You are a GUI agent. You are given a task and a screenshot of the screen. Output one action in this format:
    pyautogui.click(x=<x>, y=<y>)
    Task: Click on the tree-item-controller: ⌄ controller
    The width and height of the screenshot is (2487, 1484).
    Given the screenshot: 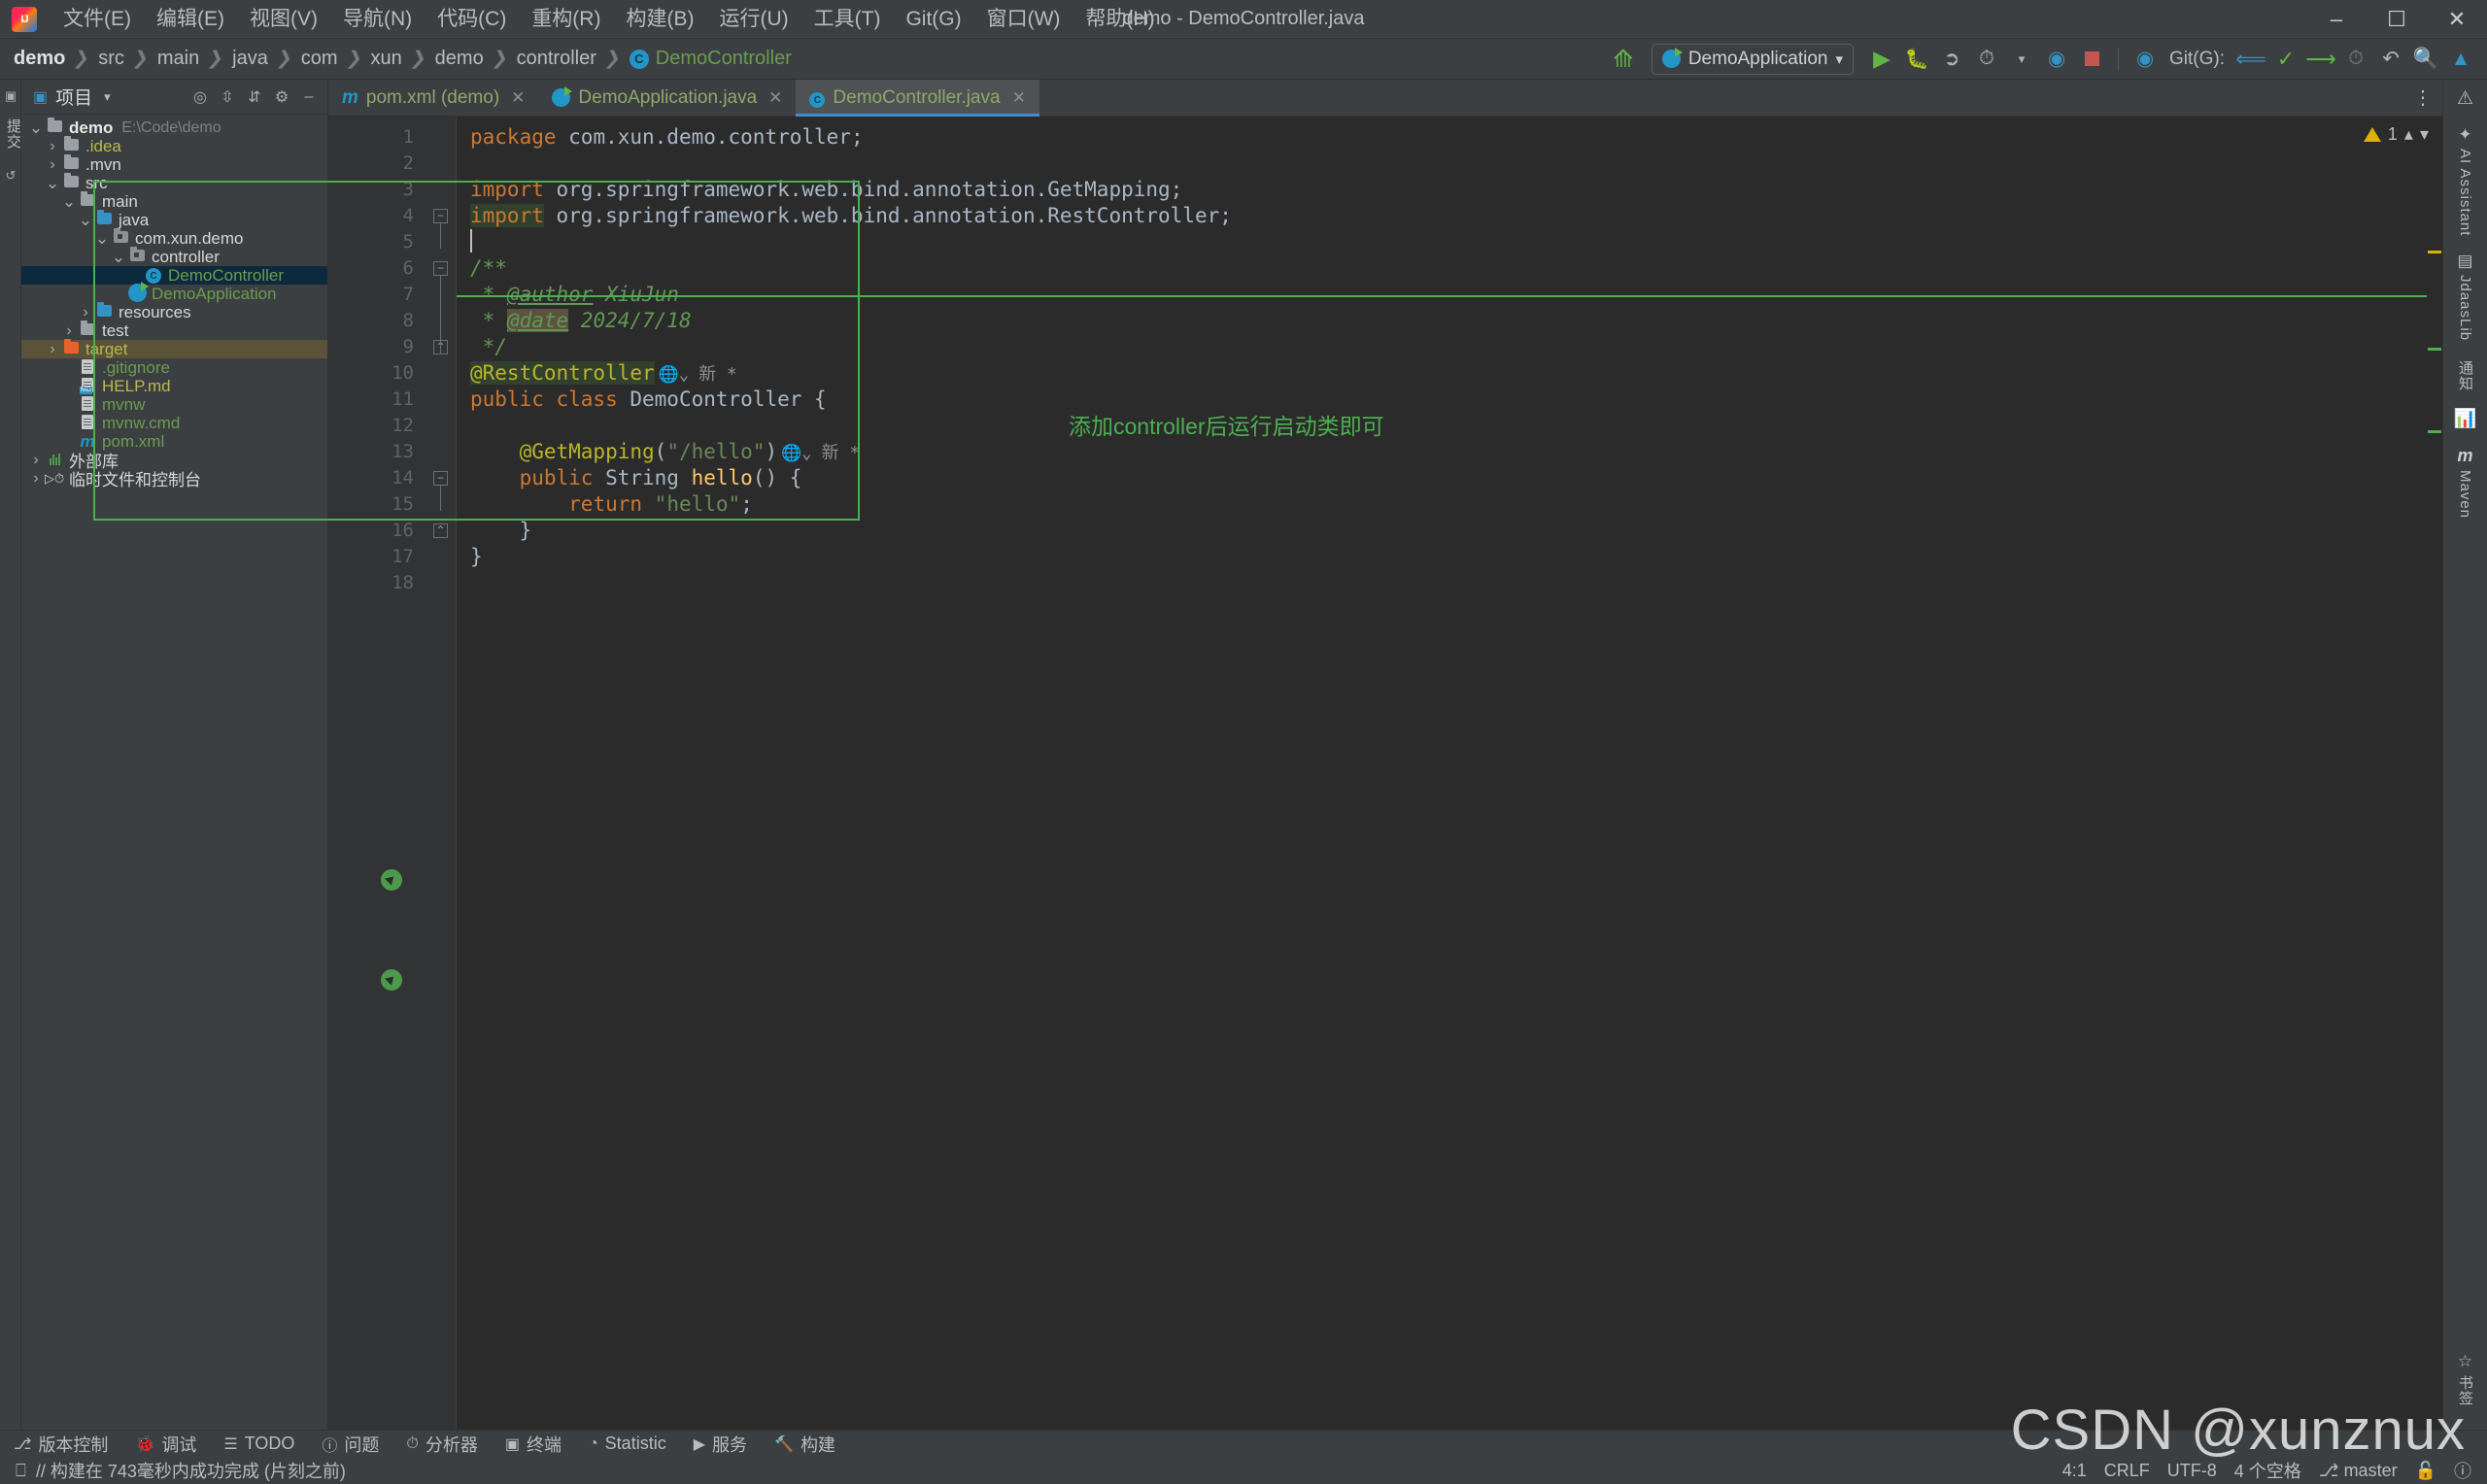 What is the action you would take?
    pyautogui.click(x=174, y=256)
    